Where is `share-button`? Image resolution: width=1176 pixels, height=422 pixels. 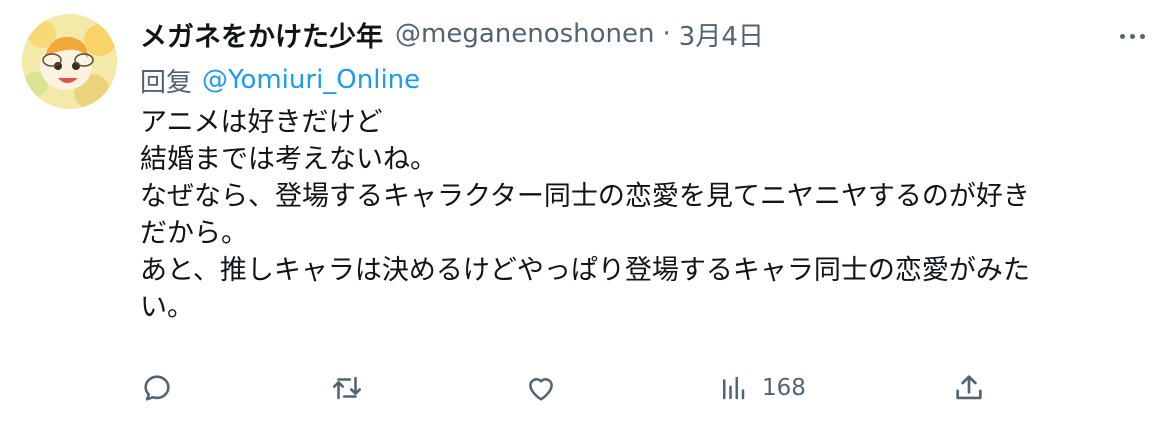 share-button is located at coordinates (969, 388).